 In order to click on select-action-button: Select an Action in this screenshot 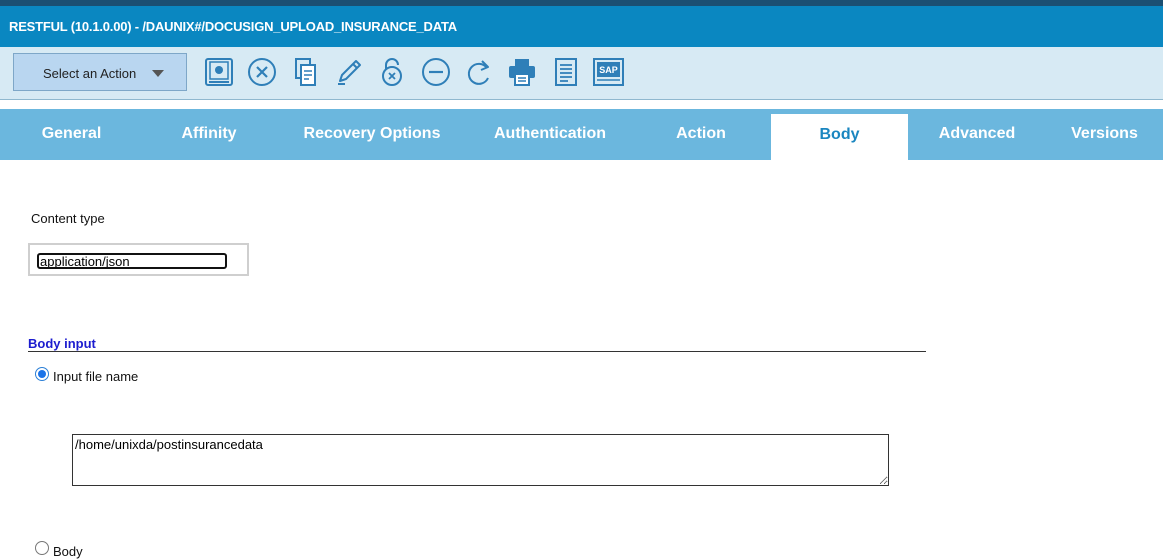, I will do `click(100, 72)`.